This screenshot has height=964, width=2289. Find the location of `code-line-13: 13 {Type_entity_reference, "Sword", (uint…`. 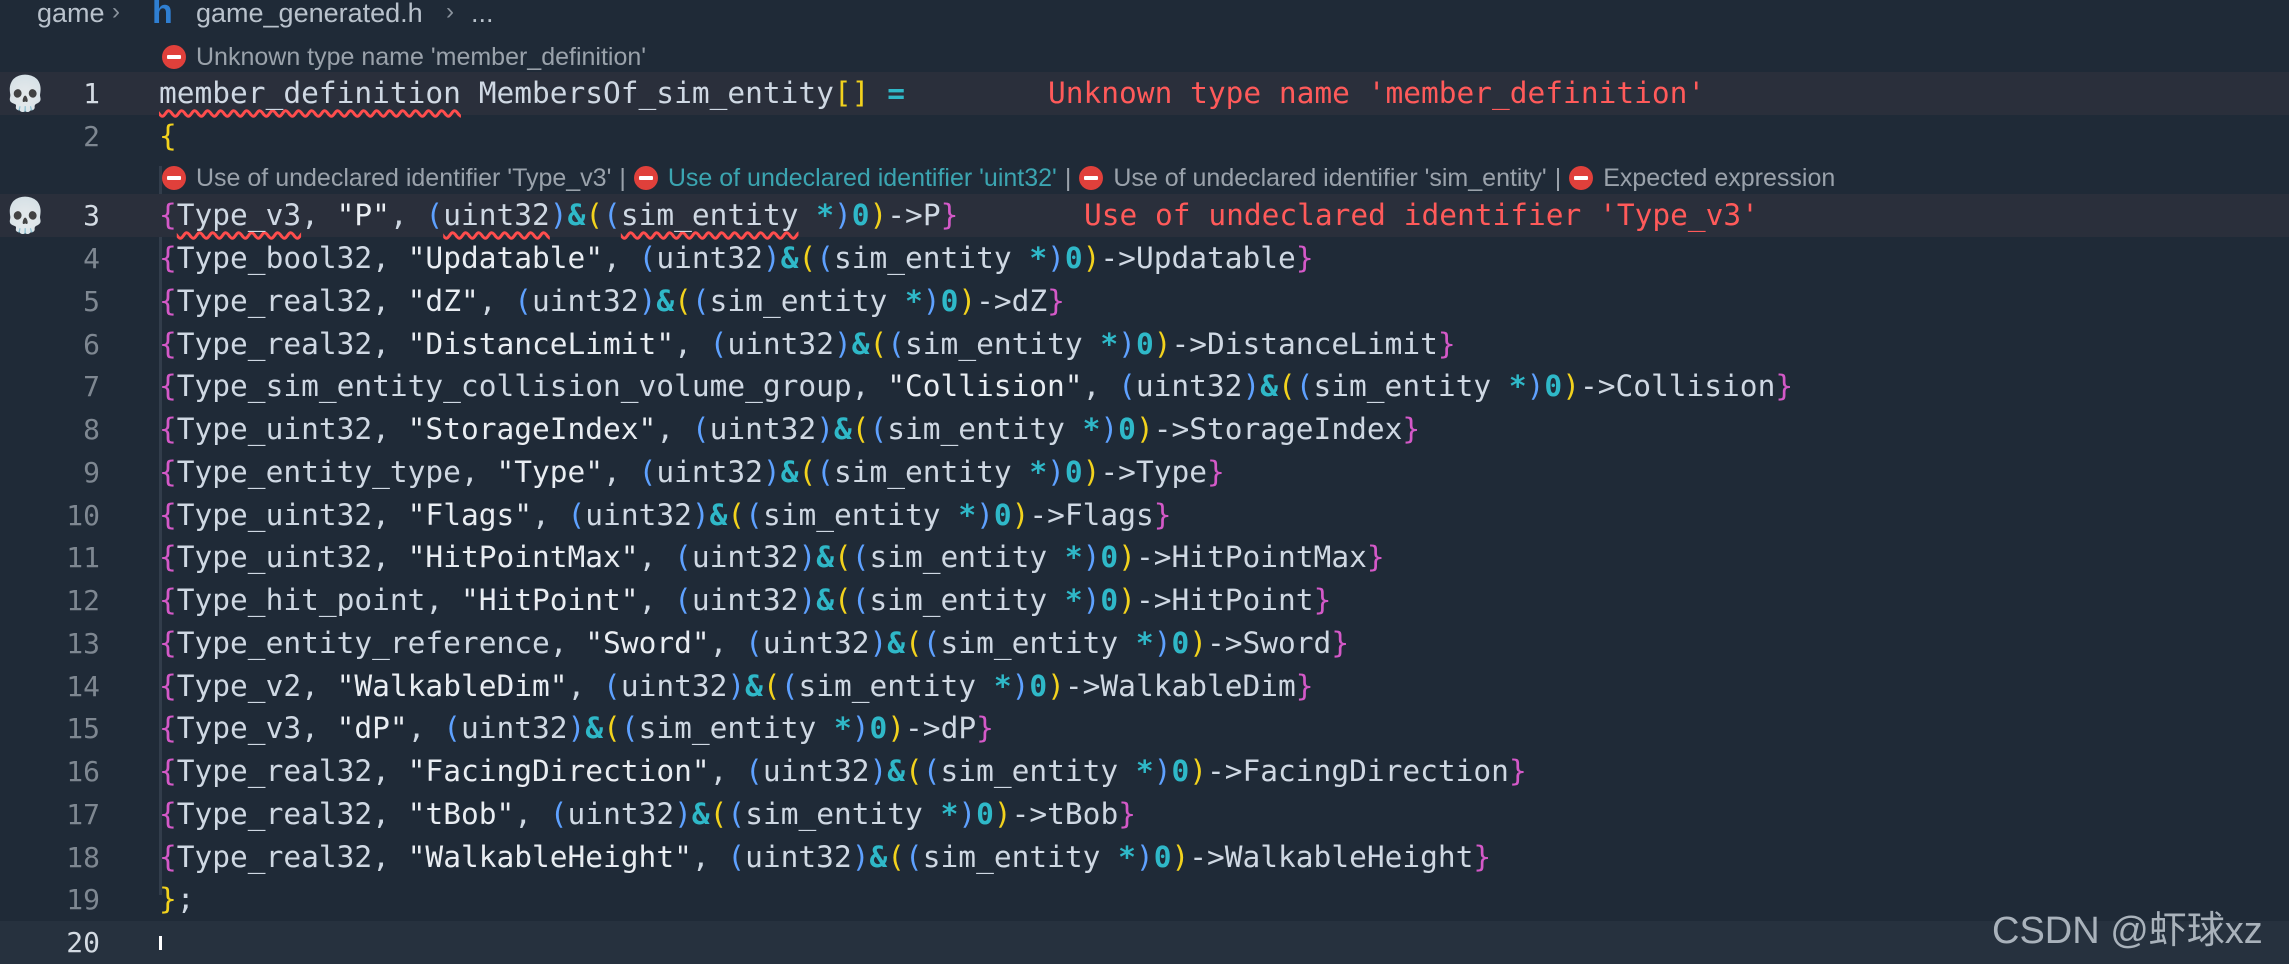

code-line-13: 13 {Type_entity_reference, "Sword", (uint… is located at coordinates (1144, 643).